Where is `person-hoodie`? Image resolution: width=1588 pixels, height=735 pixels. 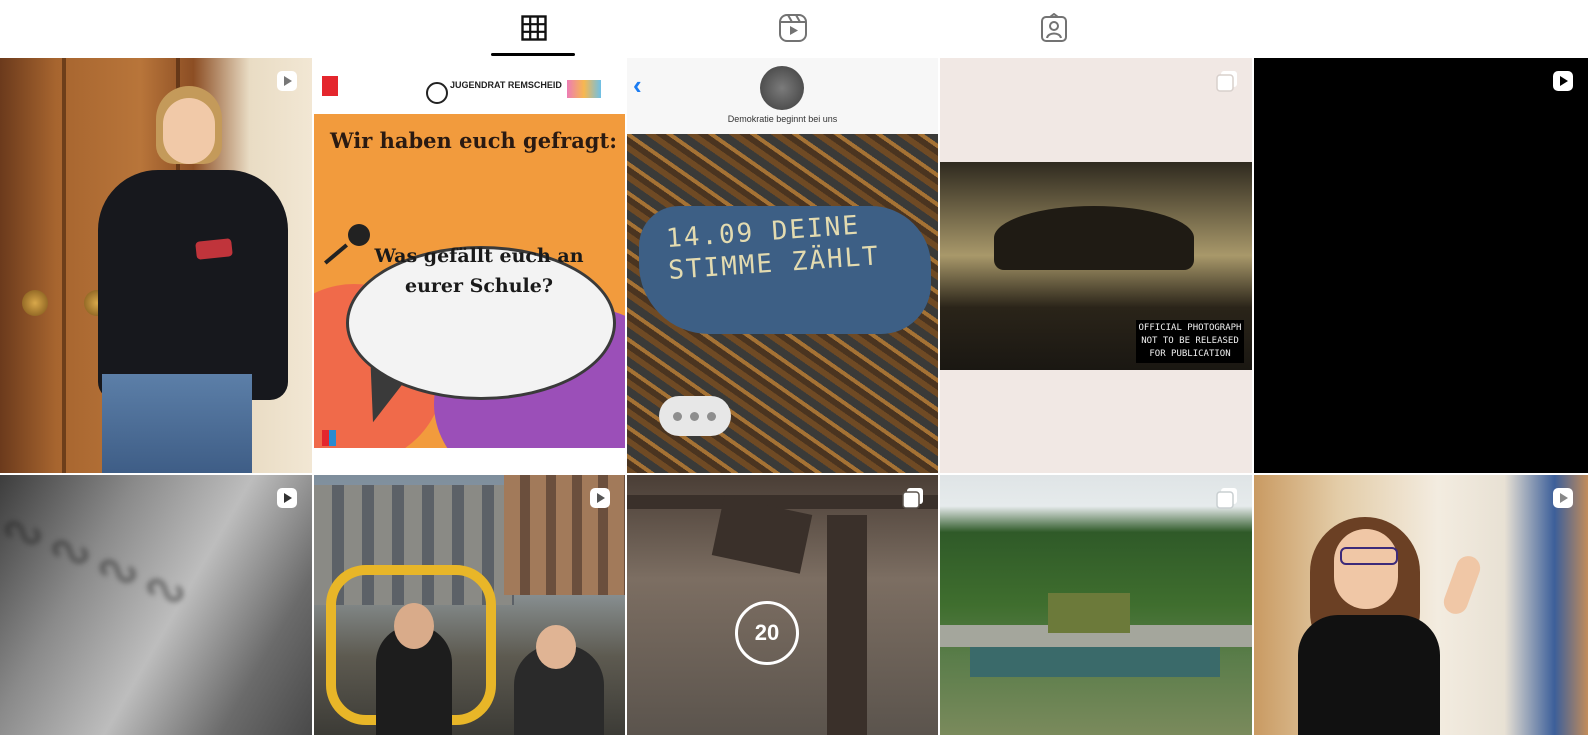 person-hoodie is located at coordinates (193, 285).